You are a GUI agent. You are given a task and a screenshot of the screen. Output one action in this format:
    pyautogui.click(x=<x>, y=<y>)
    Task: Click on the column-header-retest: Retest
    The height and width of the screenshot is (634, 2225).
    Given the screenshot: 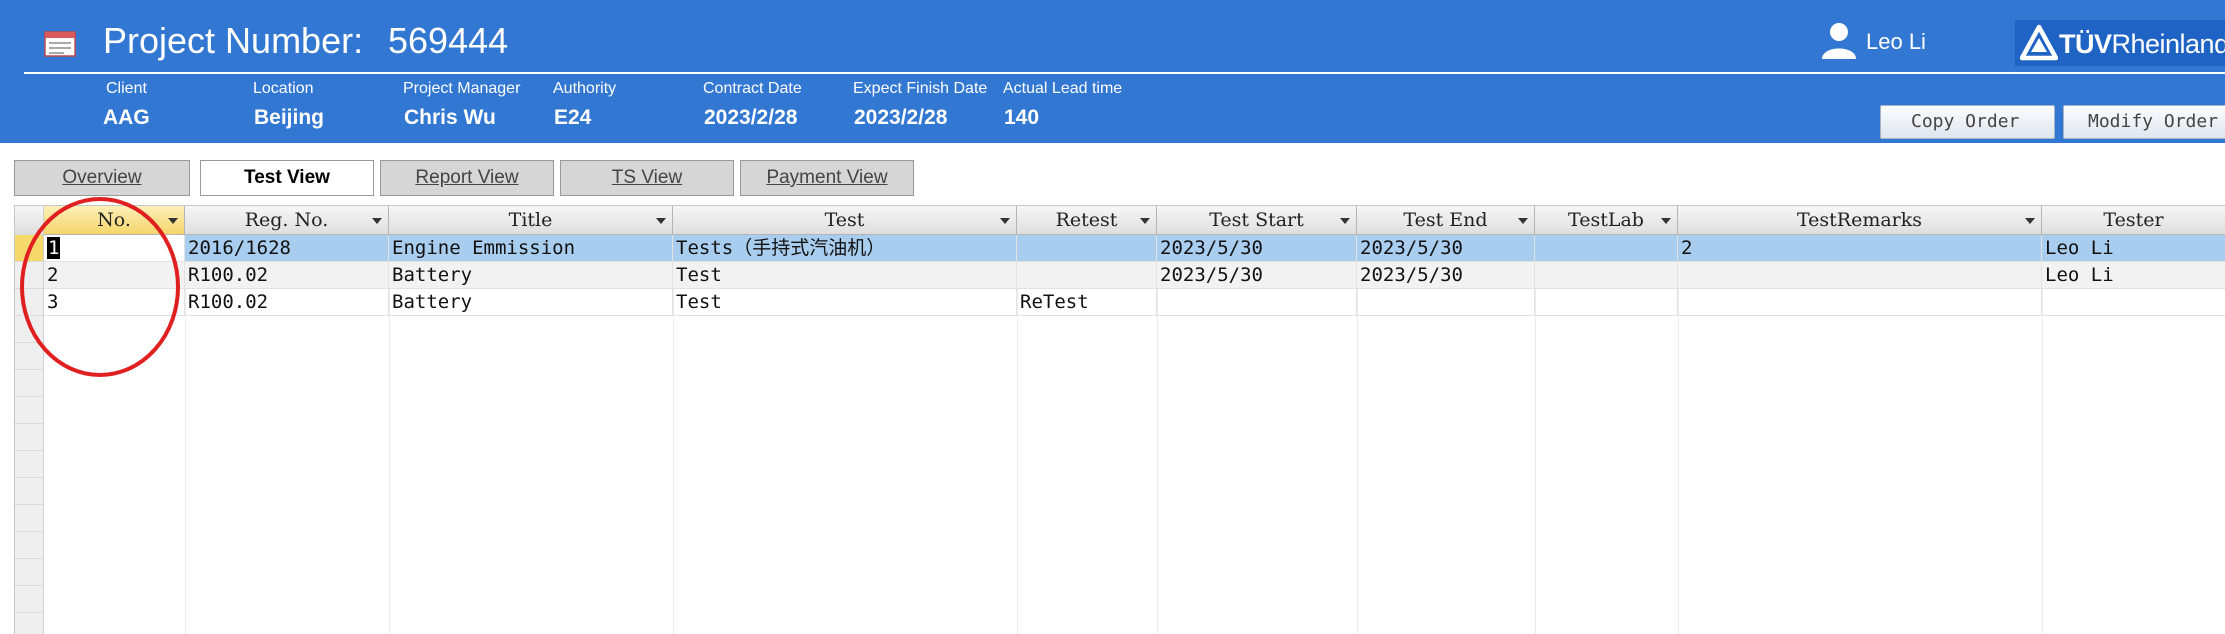 What is the action you would take?
    pyautogui.click(x=1087, y=220)
    